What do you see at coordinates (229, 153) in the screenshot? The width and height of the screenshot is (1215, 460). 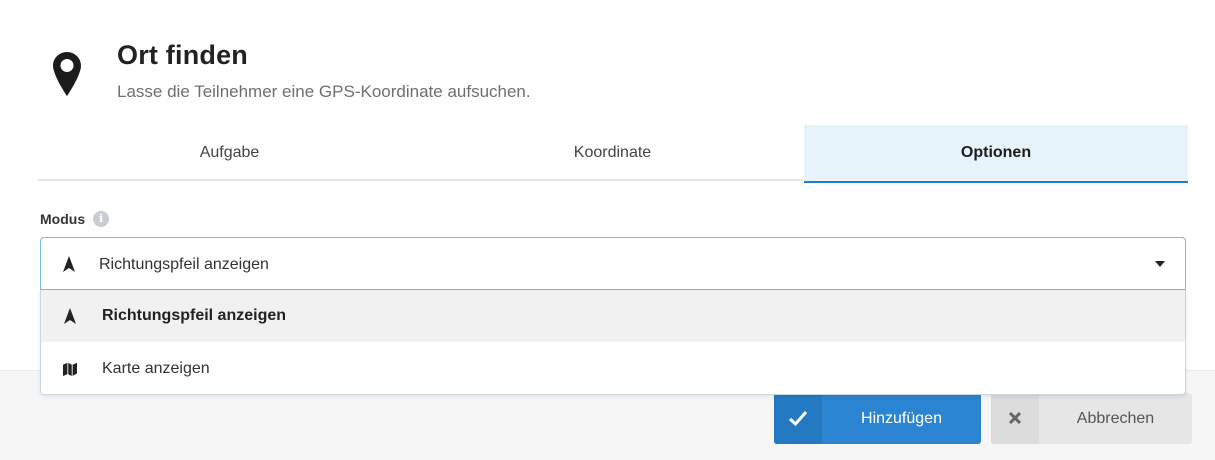 I see `tab-aufgabe: Aufgabe` at bounding box center [229, 153].